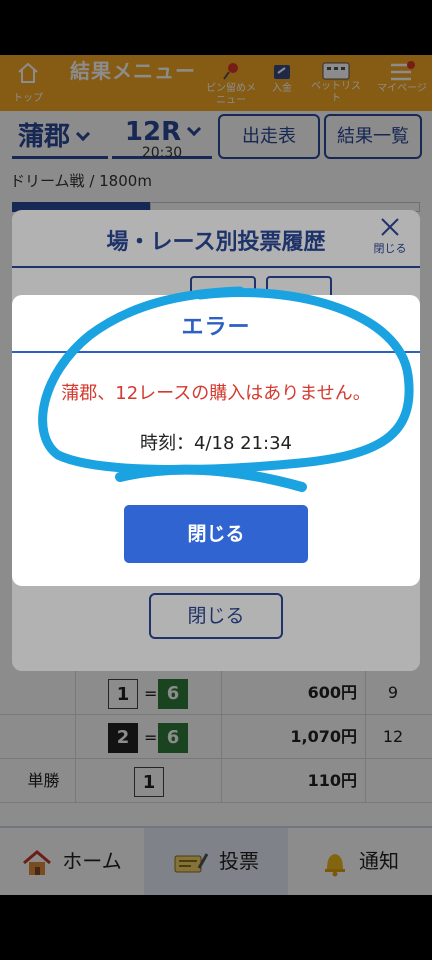  I want to click on error-close-button: 閉じる, so click(216, 534).